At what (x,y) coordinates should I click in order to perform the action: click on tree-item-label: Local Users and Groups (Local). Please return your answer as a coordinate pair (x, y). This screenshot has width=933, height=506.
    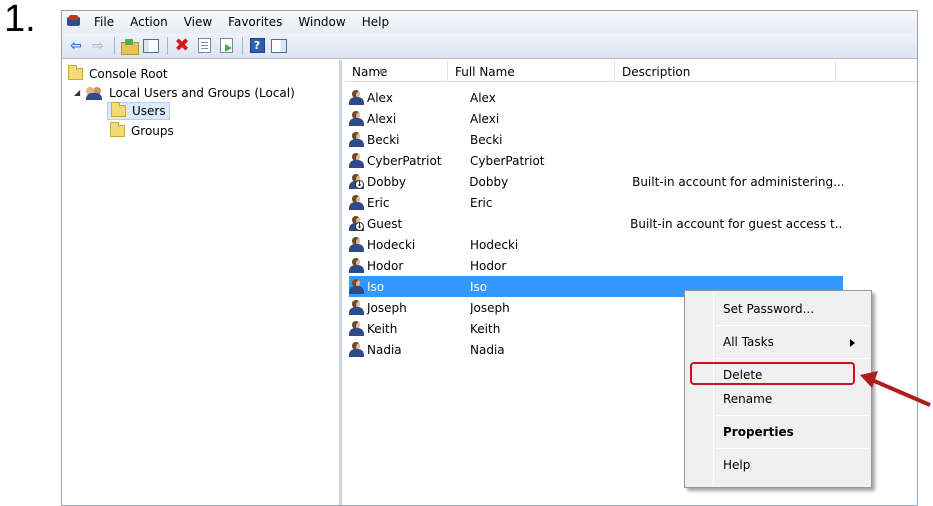
    Looking at the image, I should click on (202, 92).